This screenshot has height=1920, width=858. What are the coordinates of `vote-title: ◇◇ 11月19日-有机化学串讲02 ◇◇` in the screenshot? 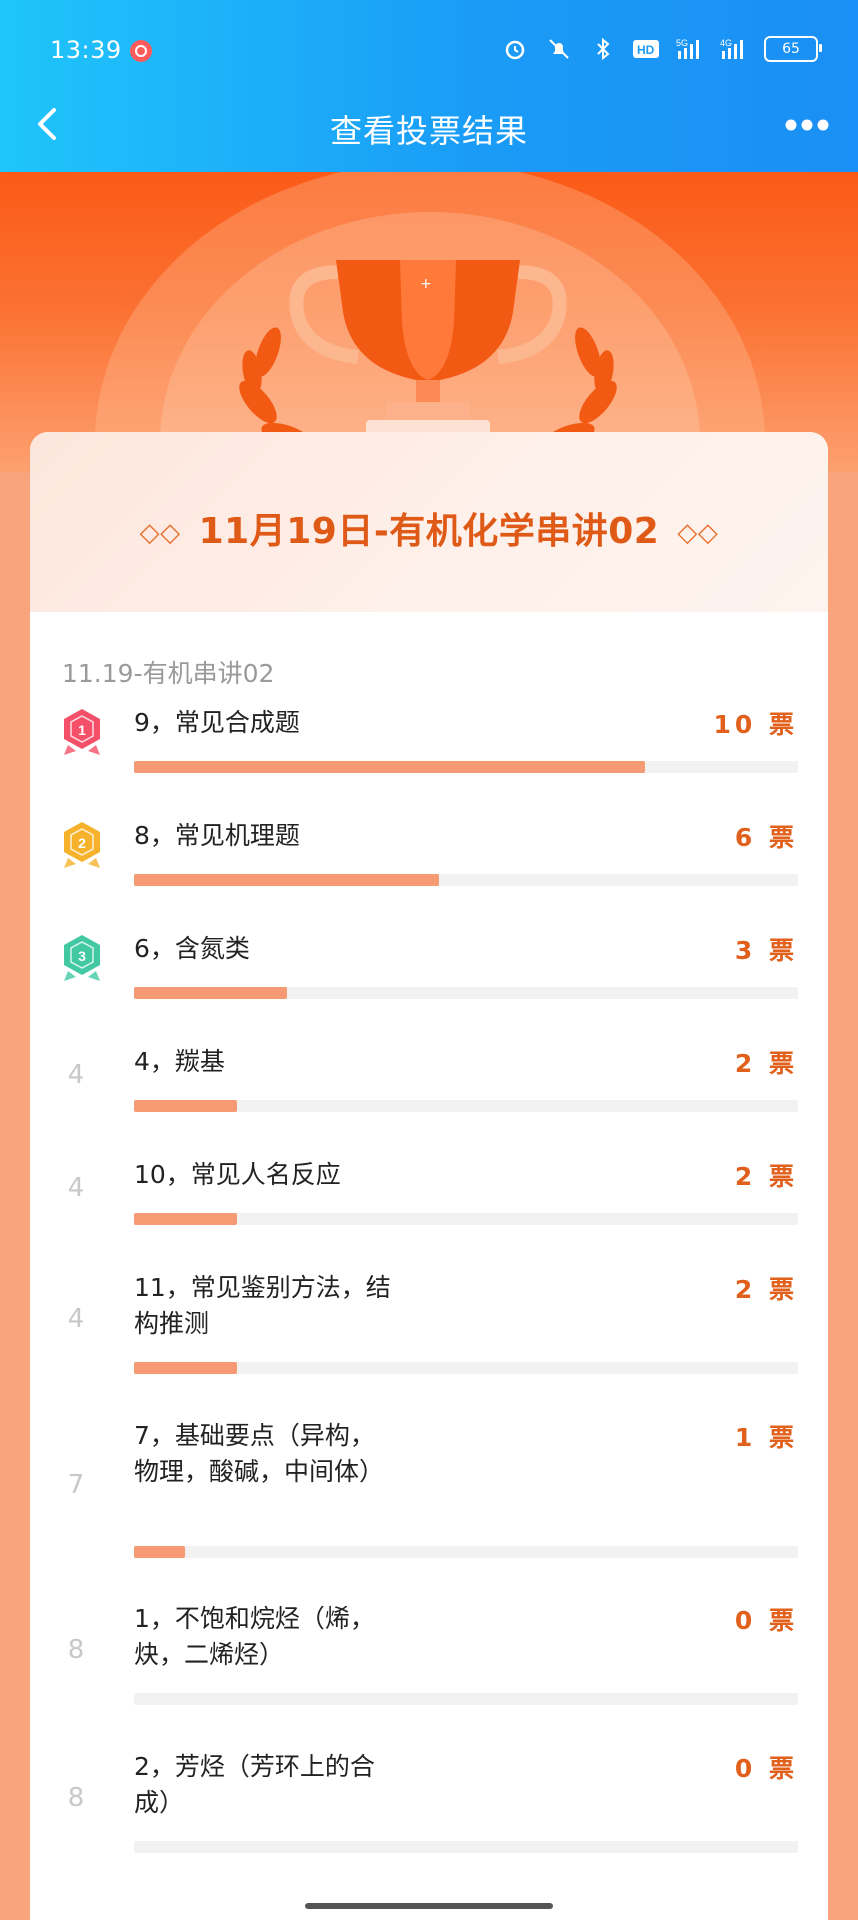 It's located at (429, 528).